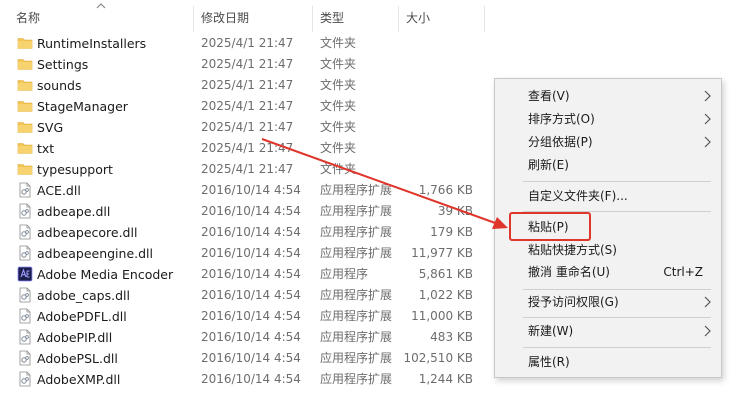  I want to click on file-name: AdobeXMP.dll, so click(79, 379).